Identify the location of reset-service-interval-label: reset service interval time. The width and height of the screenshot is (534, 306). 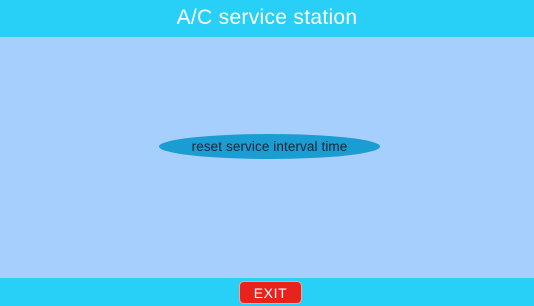
(269, 146).